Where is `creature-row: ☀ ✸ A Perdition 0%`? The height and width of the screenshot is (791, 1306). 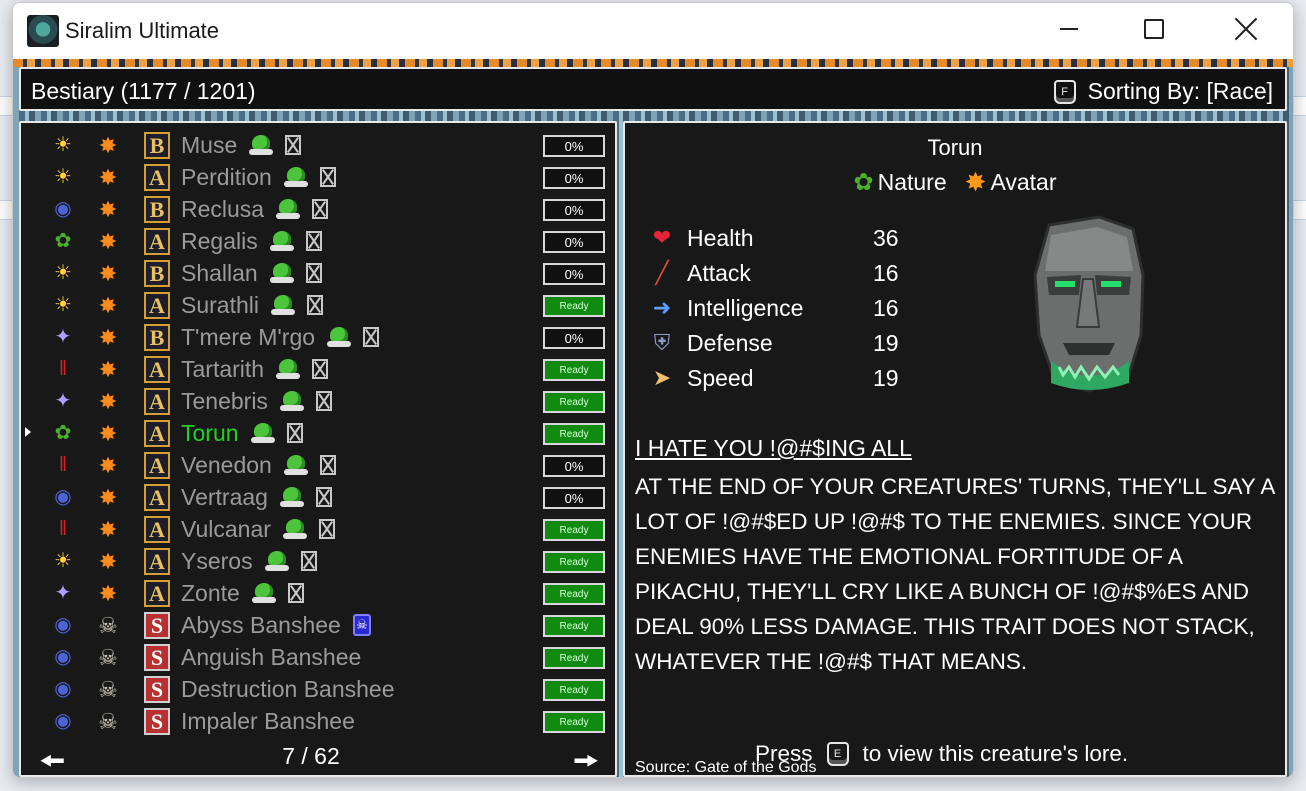 creature-row: ☀ ✸ A Perdition 0% is located at coordinates (318, 177).